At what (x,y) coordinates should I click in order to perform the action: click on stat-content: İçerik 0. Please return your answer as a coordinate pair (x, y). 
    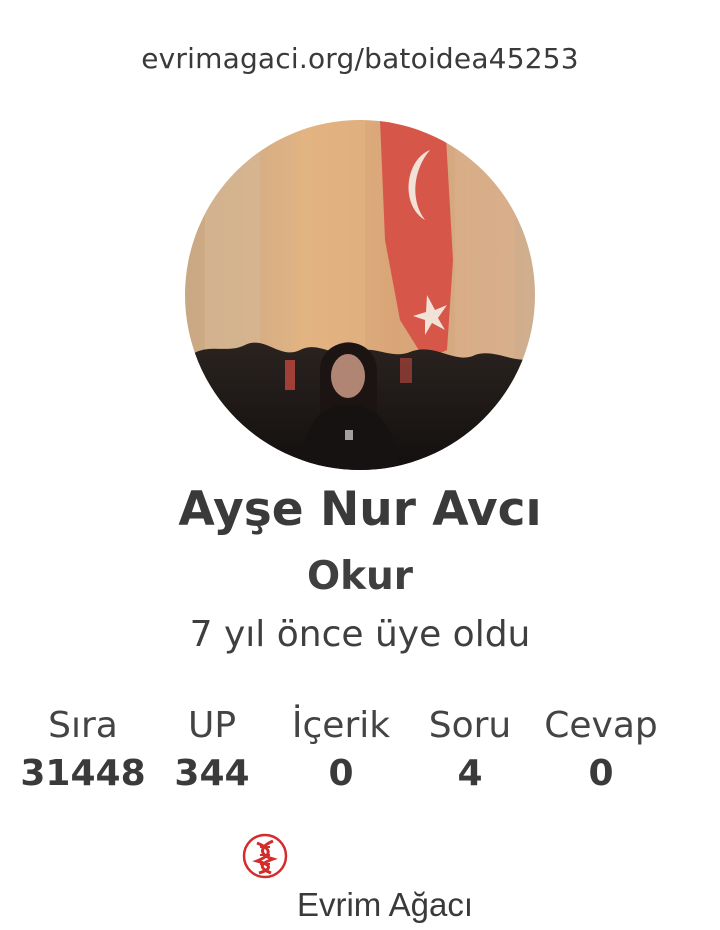
    Looking at the image, I should click on (341, 750).